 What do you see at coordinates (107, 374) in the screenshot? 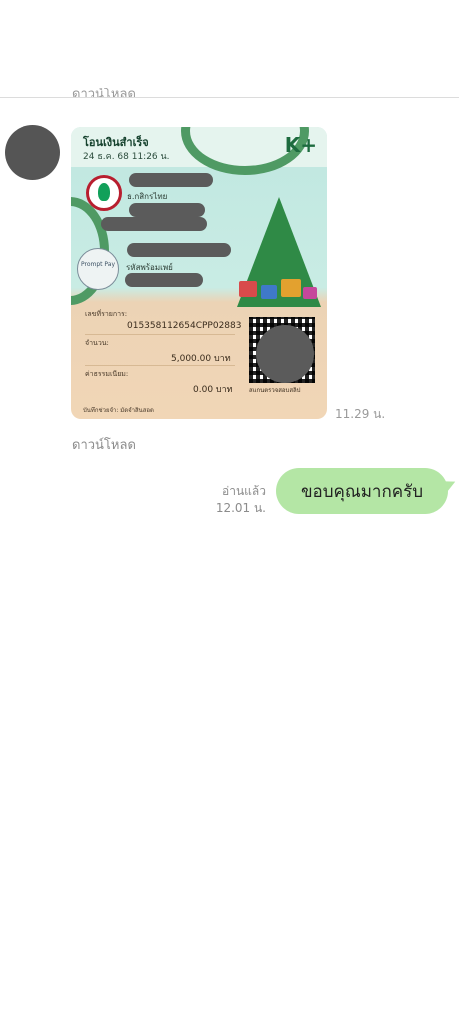
I see `fee-label: ค่าธรรมเนียม:` at bounding box center [107, 374].